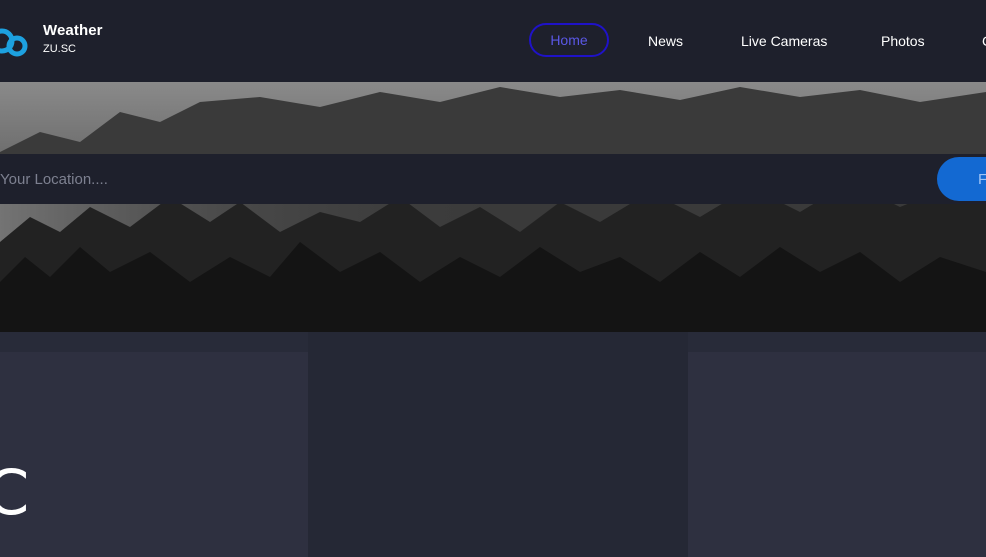  I want to click on nav-photos: Photos, so click(903, 41).